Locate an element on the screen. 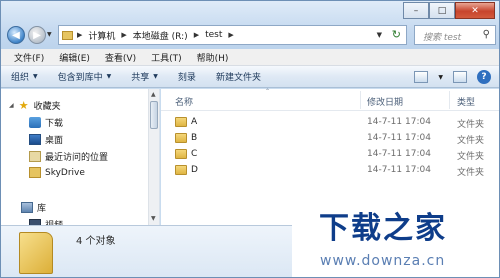 The width and height of the screenshot is (500, 278). expand-arrow-icon: ◢ is located at coordinates (11, 105).